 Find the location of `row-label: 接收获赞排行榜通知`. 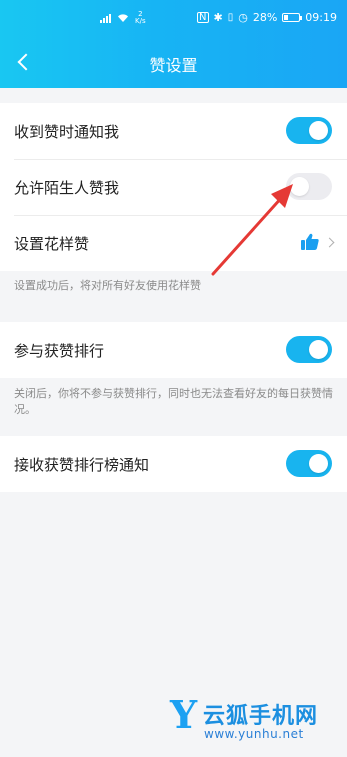

row-label: 接收获赞排行榜通知 is located at coordinates (82, 464).